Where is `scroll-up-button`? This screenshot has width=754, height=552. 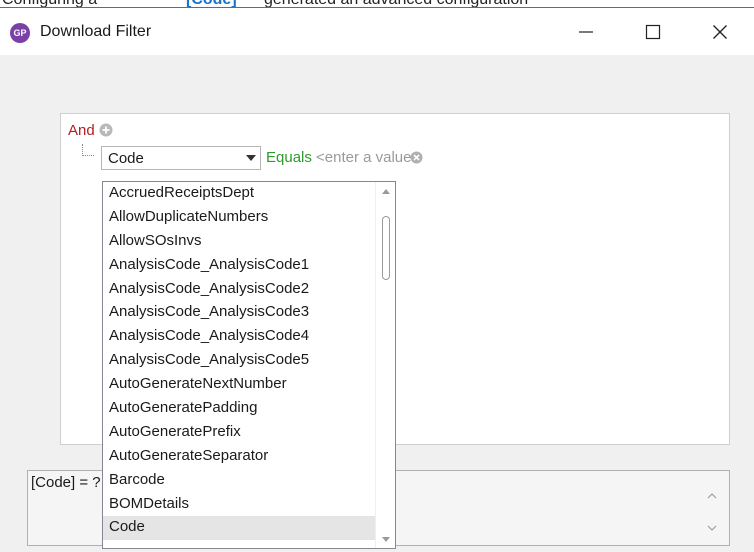
scroll-up-button is located at coordinates (385, 191).